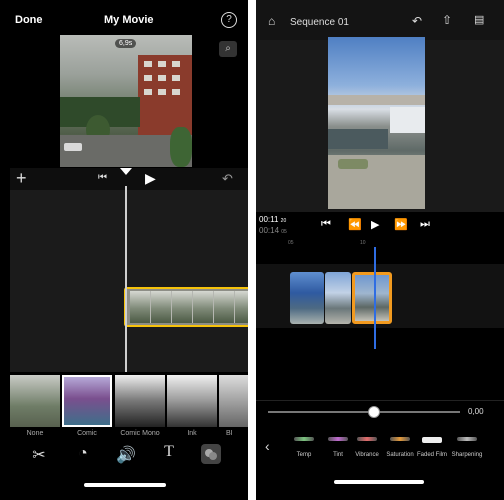 This screenshot has width=504, height=500. Describe the element at coordinates (140, 433) in the screenshot. I see `filter-label: Comic Mono` at that location.